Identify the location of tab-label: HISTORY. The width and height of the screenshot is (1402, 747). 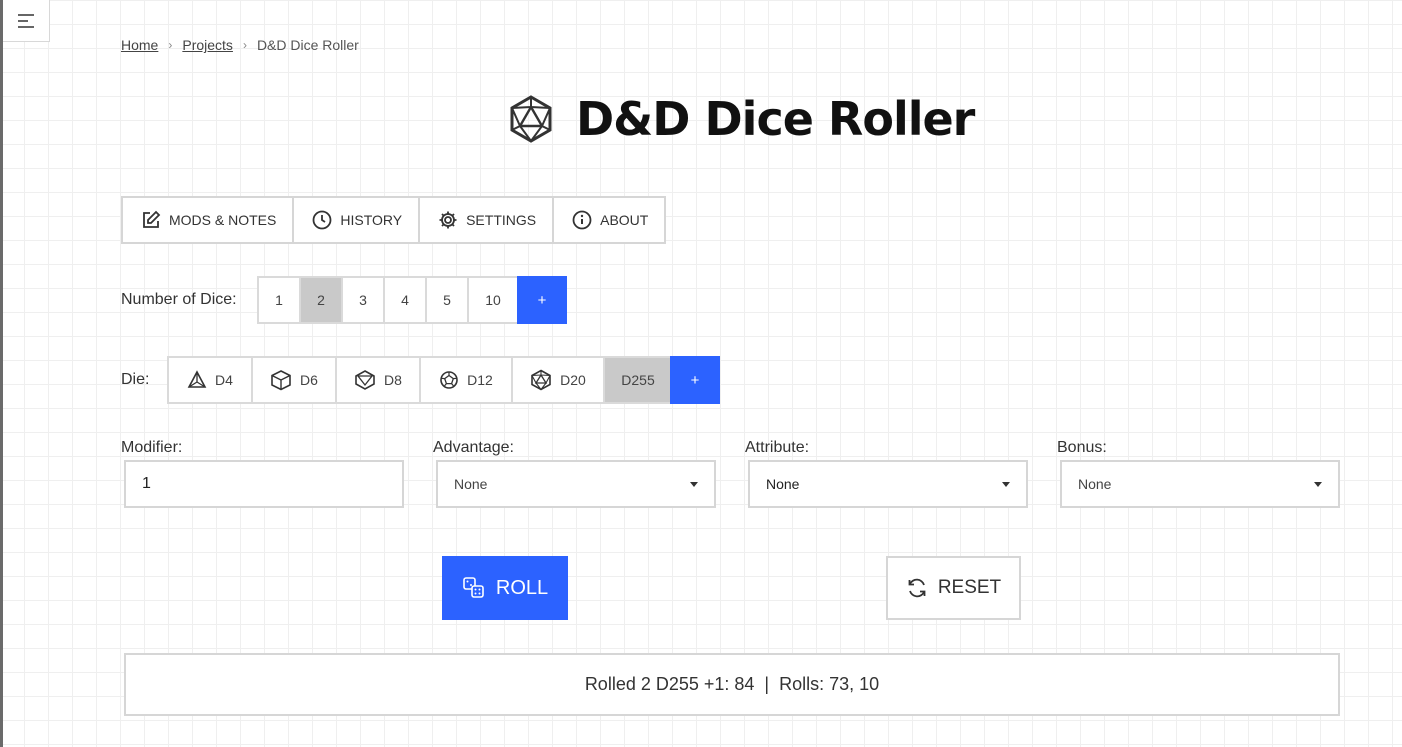
(371, 220).